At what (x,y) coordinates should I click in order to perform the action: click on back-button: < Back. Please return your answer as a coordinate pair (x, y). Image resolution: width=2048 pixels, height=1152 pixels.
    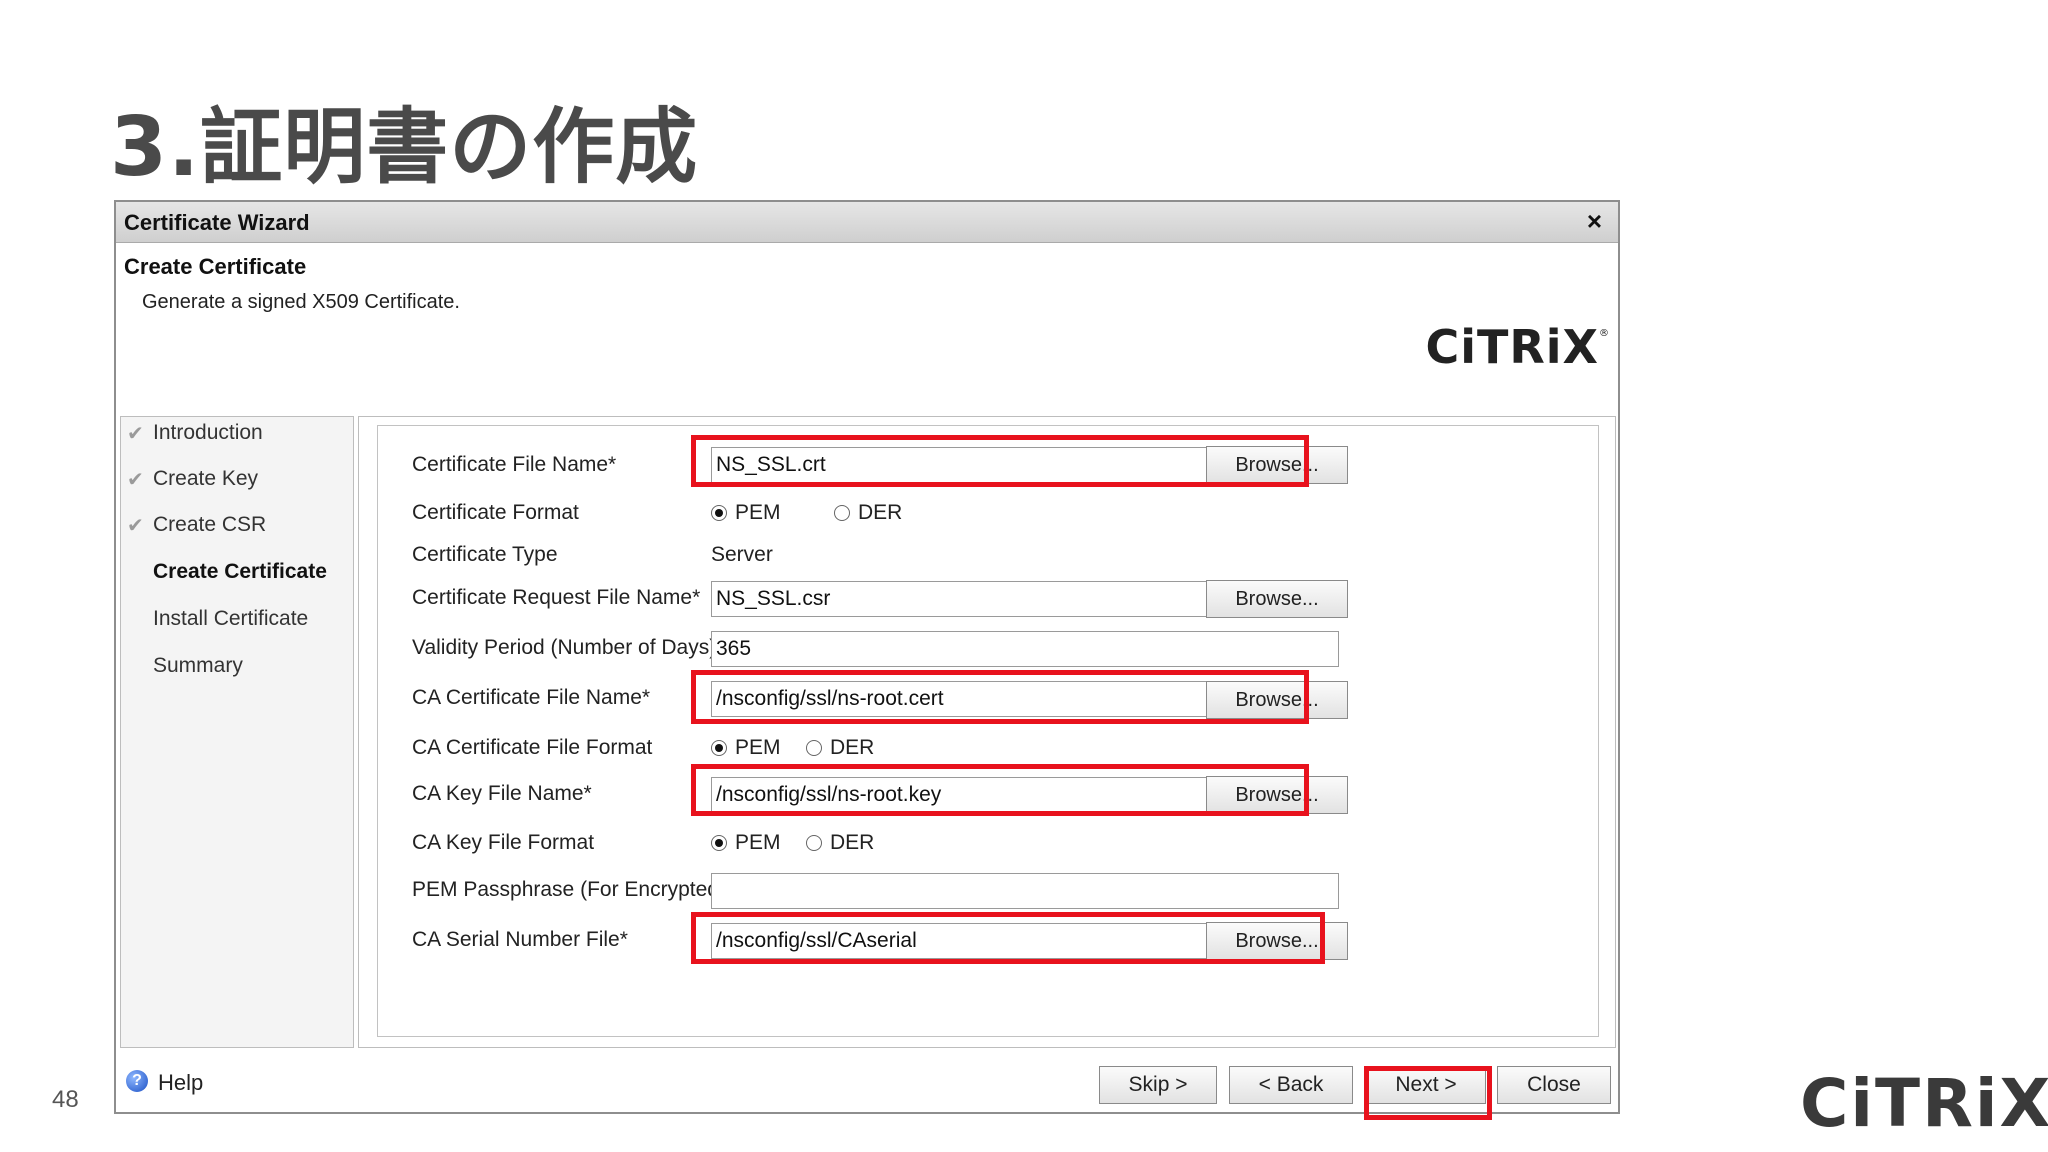
    Looking at the image, I should click on (1291, 1085).